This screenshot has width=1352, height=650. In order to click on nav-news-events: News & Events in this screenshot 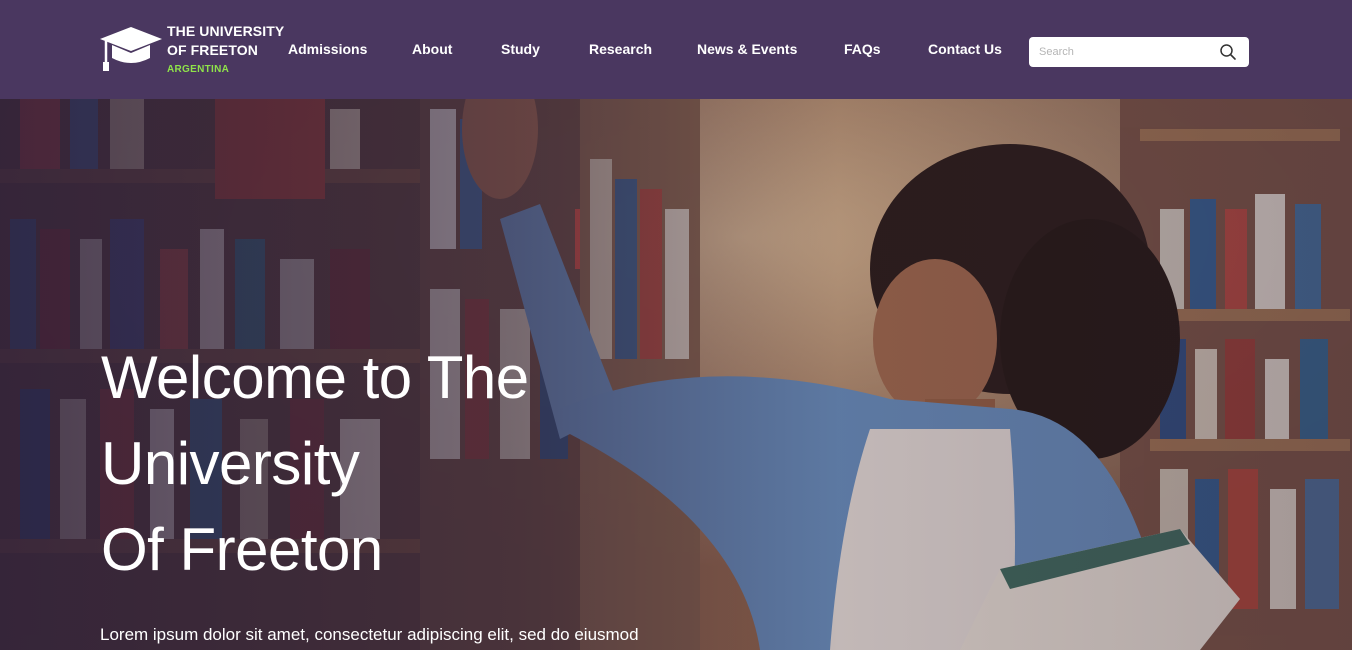, I will do `click(747, 49)`.